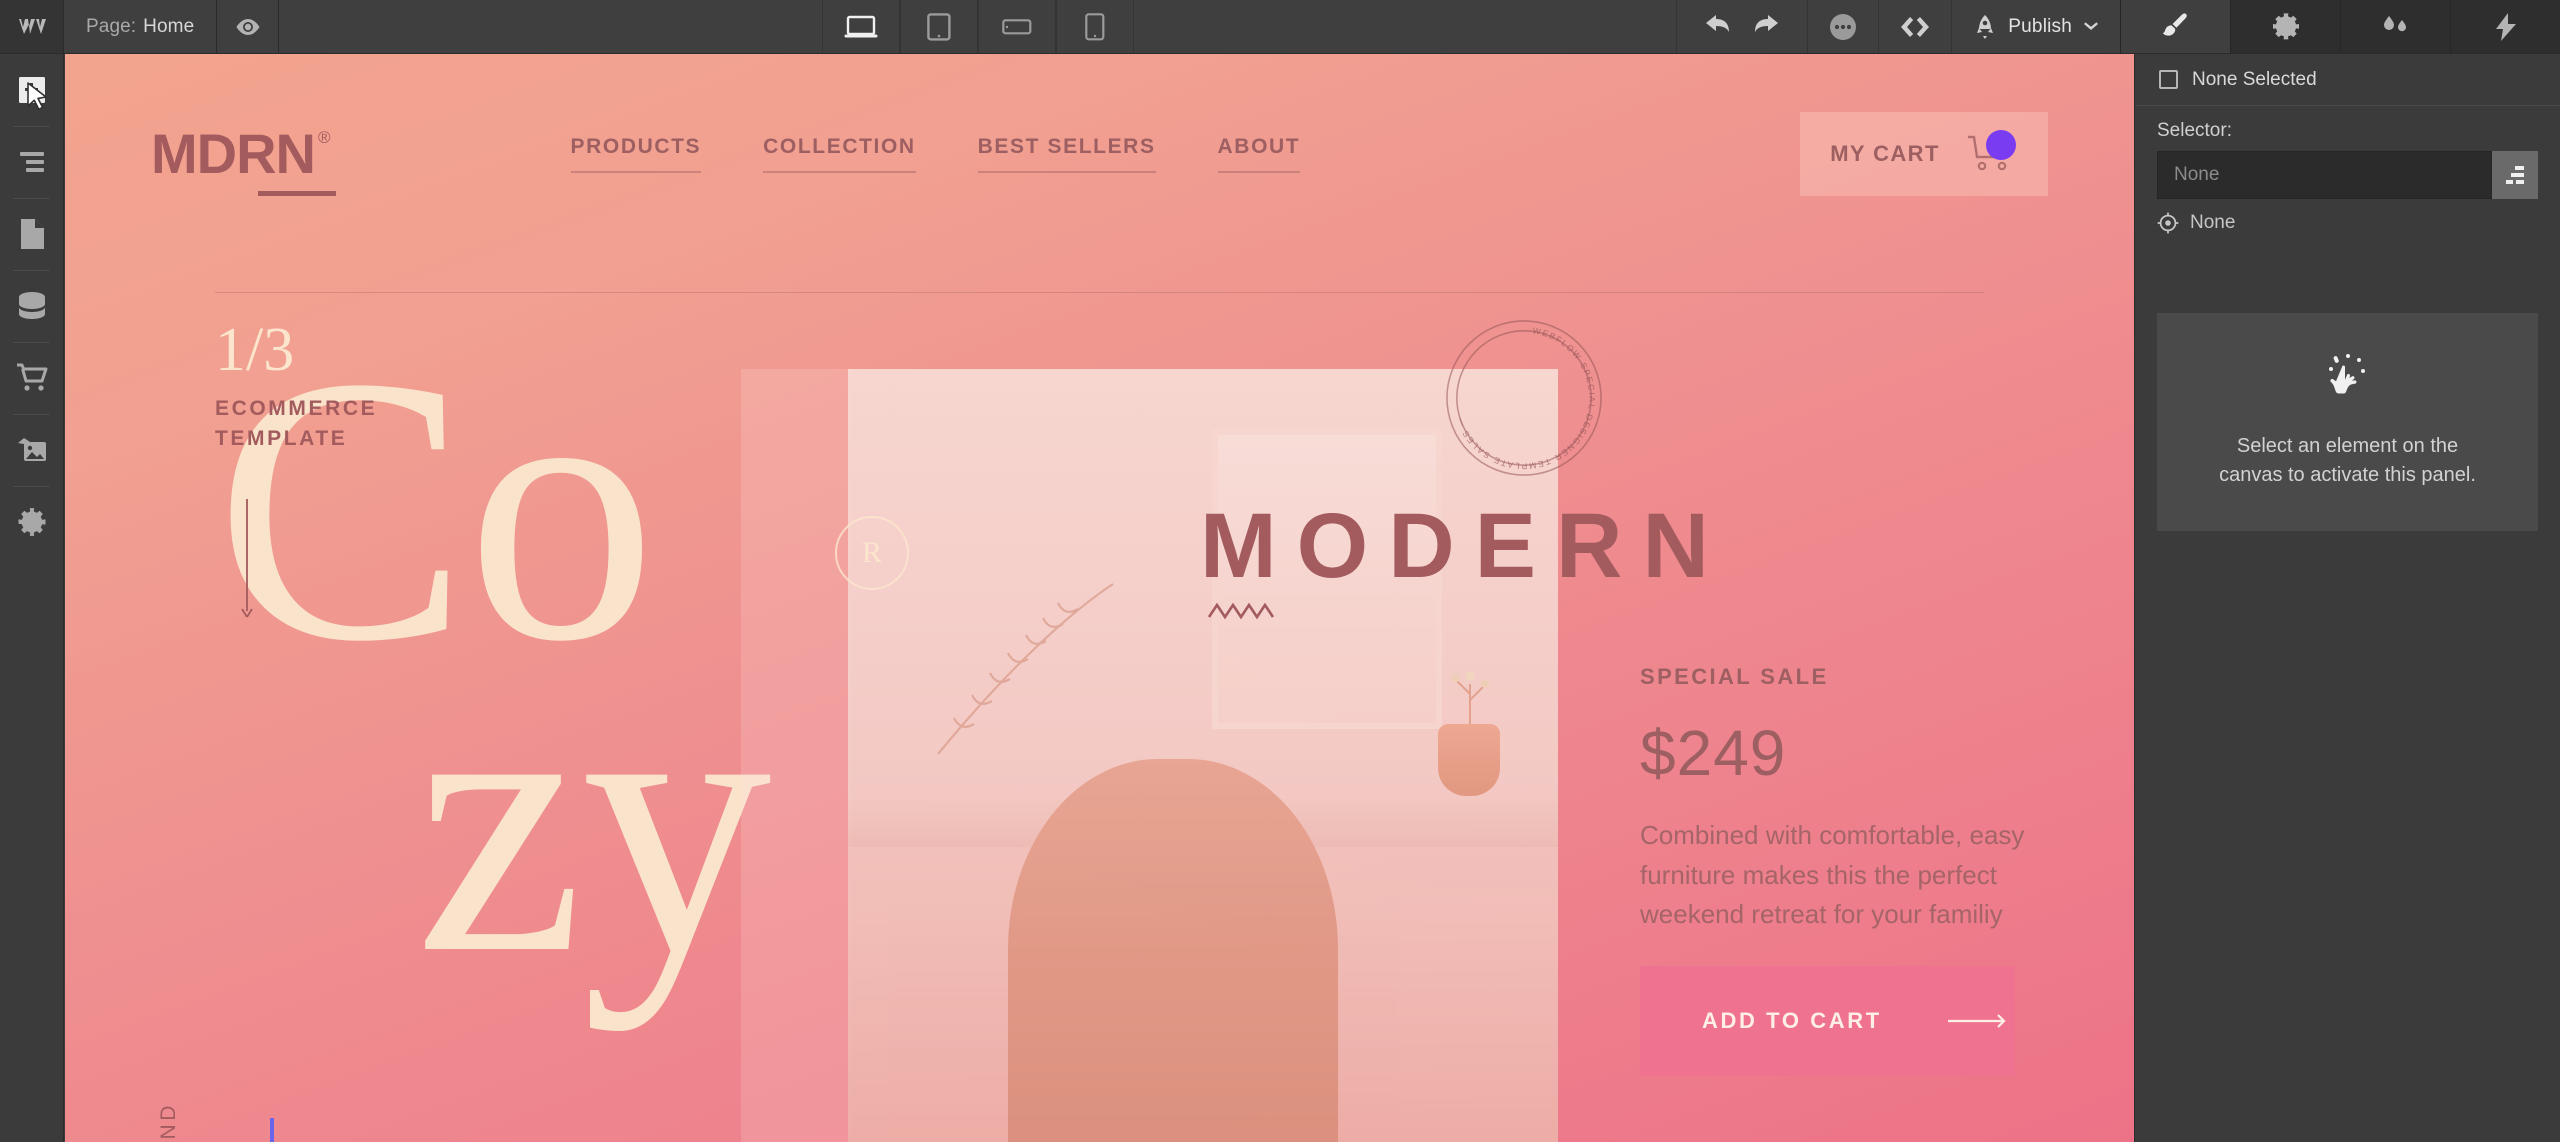  I want to click on publish-button: Publish, so click(2035, 26).